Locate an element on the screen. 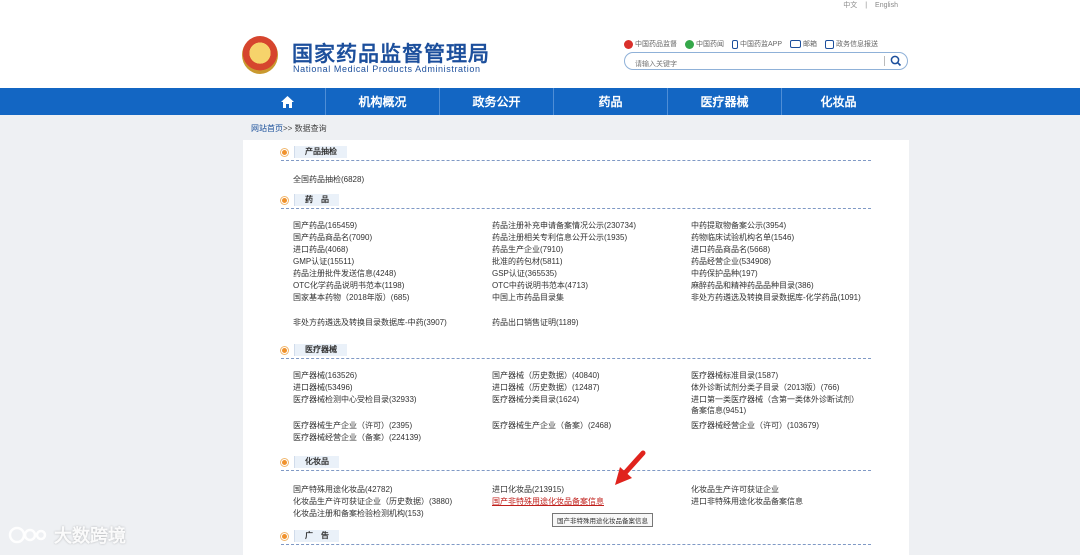 This screenshot has width=1080, height=555. list-item: 化妆品生产许可获证企业（历史数据）(3880) is located at coordinates (388, 501).